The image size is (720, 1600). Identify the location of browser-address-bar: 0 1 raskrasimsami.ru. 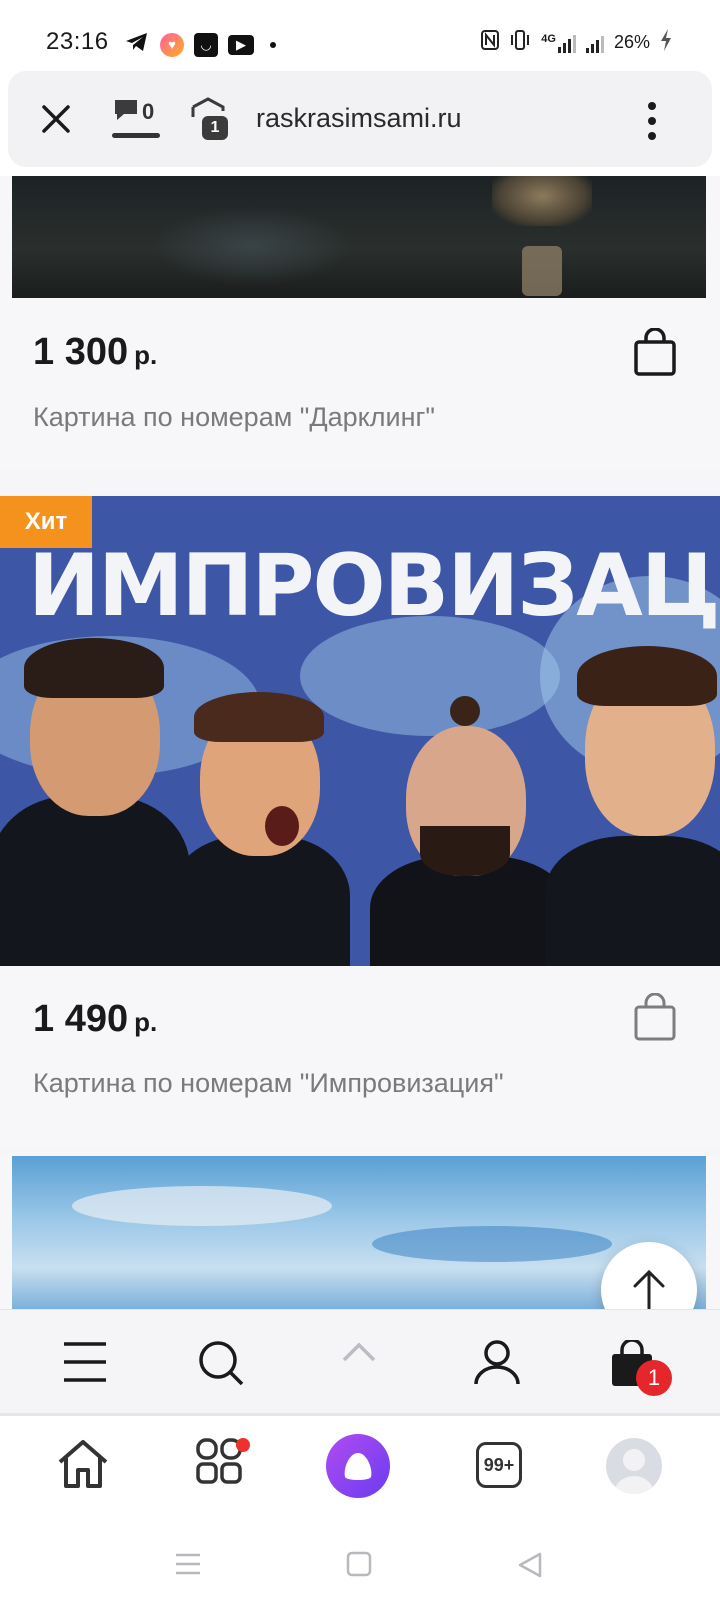
(360, 119).